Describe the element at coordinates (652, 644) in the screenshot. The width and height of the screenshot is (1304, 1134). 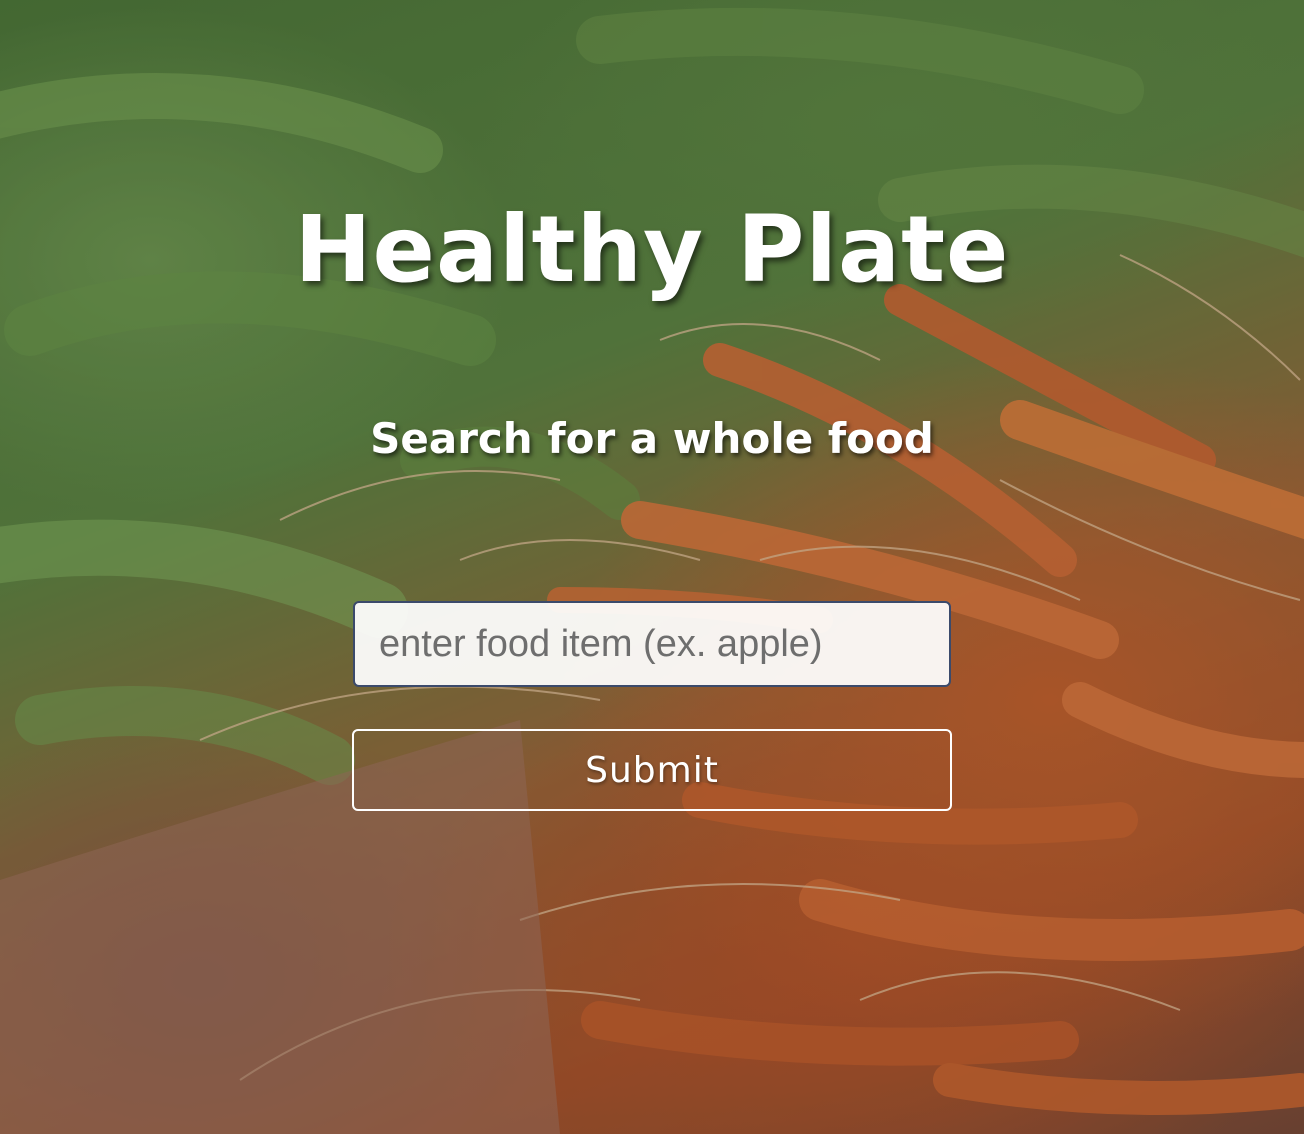
I see `food-search-input` at that location.